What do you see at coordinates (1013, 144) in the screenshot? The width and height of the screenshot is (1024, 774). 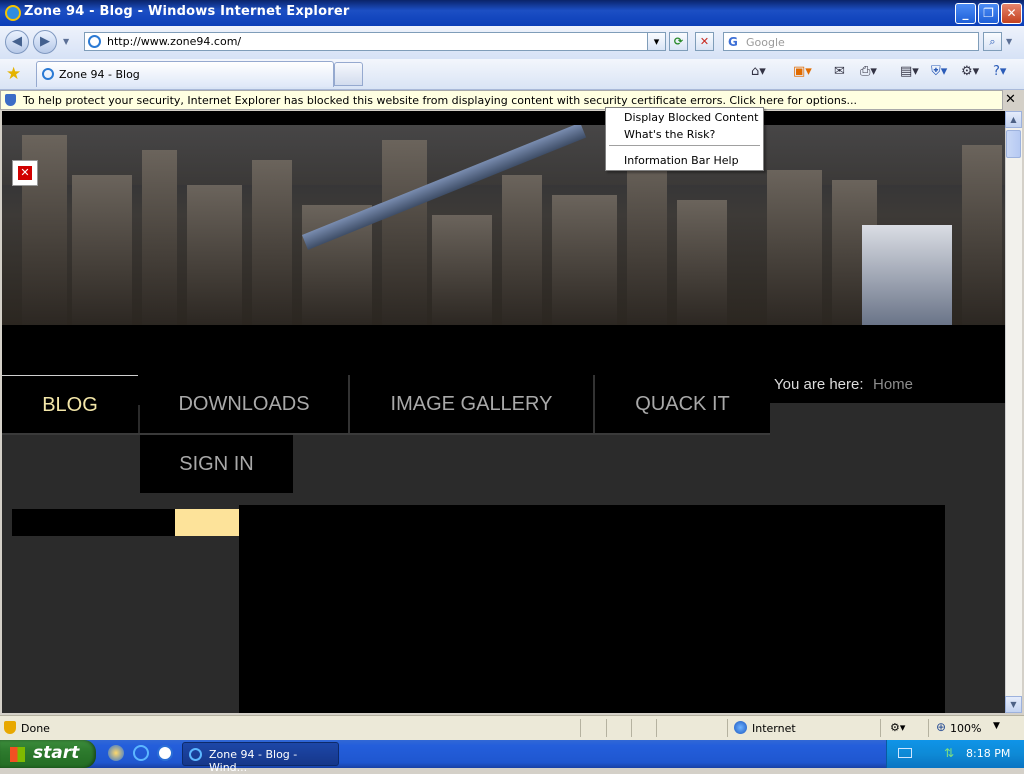 I see `scroll-thumb` at bounding box center [1013, 144].